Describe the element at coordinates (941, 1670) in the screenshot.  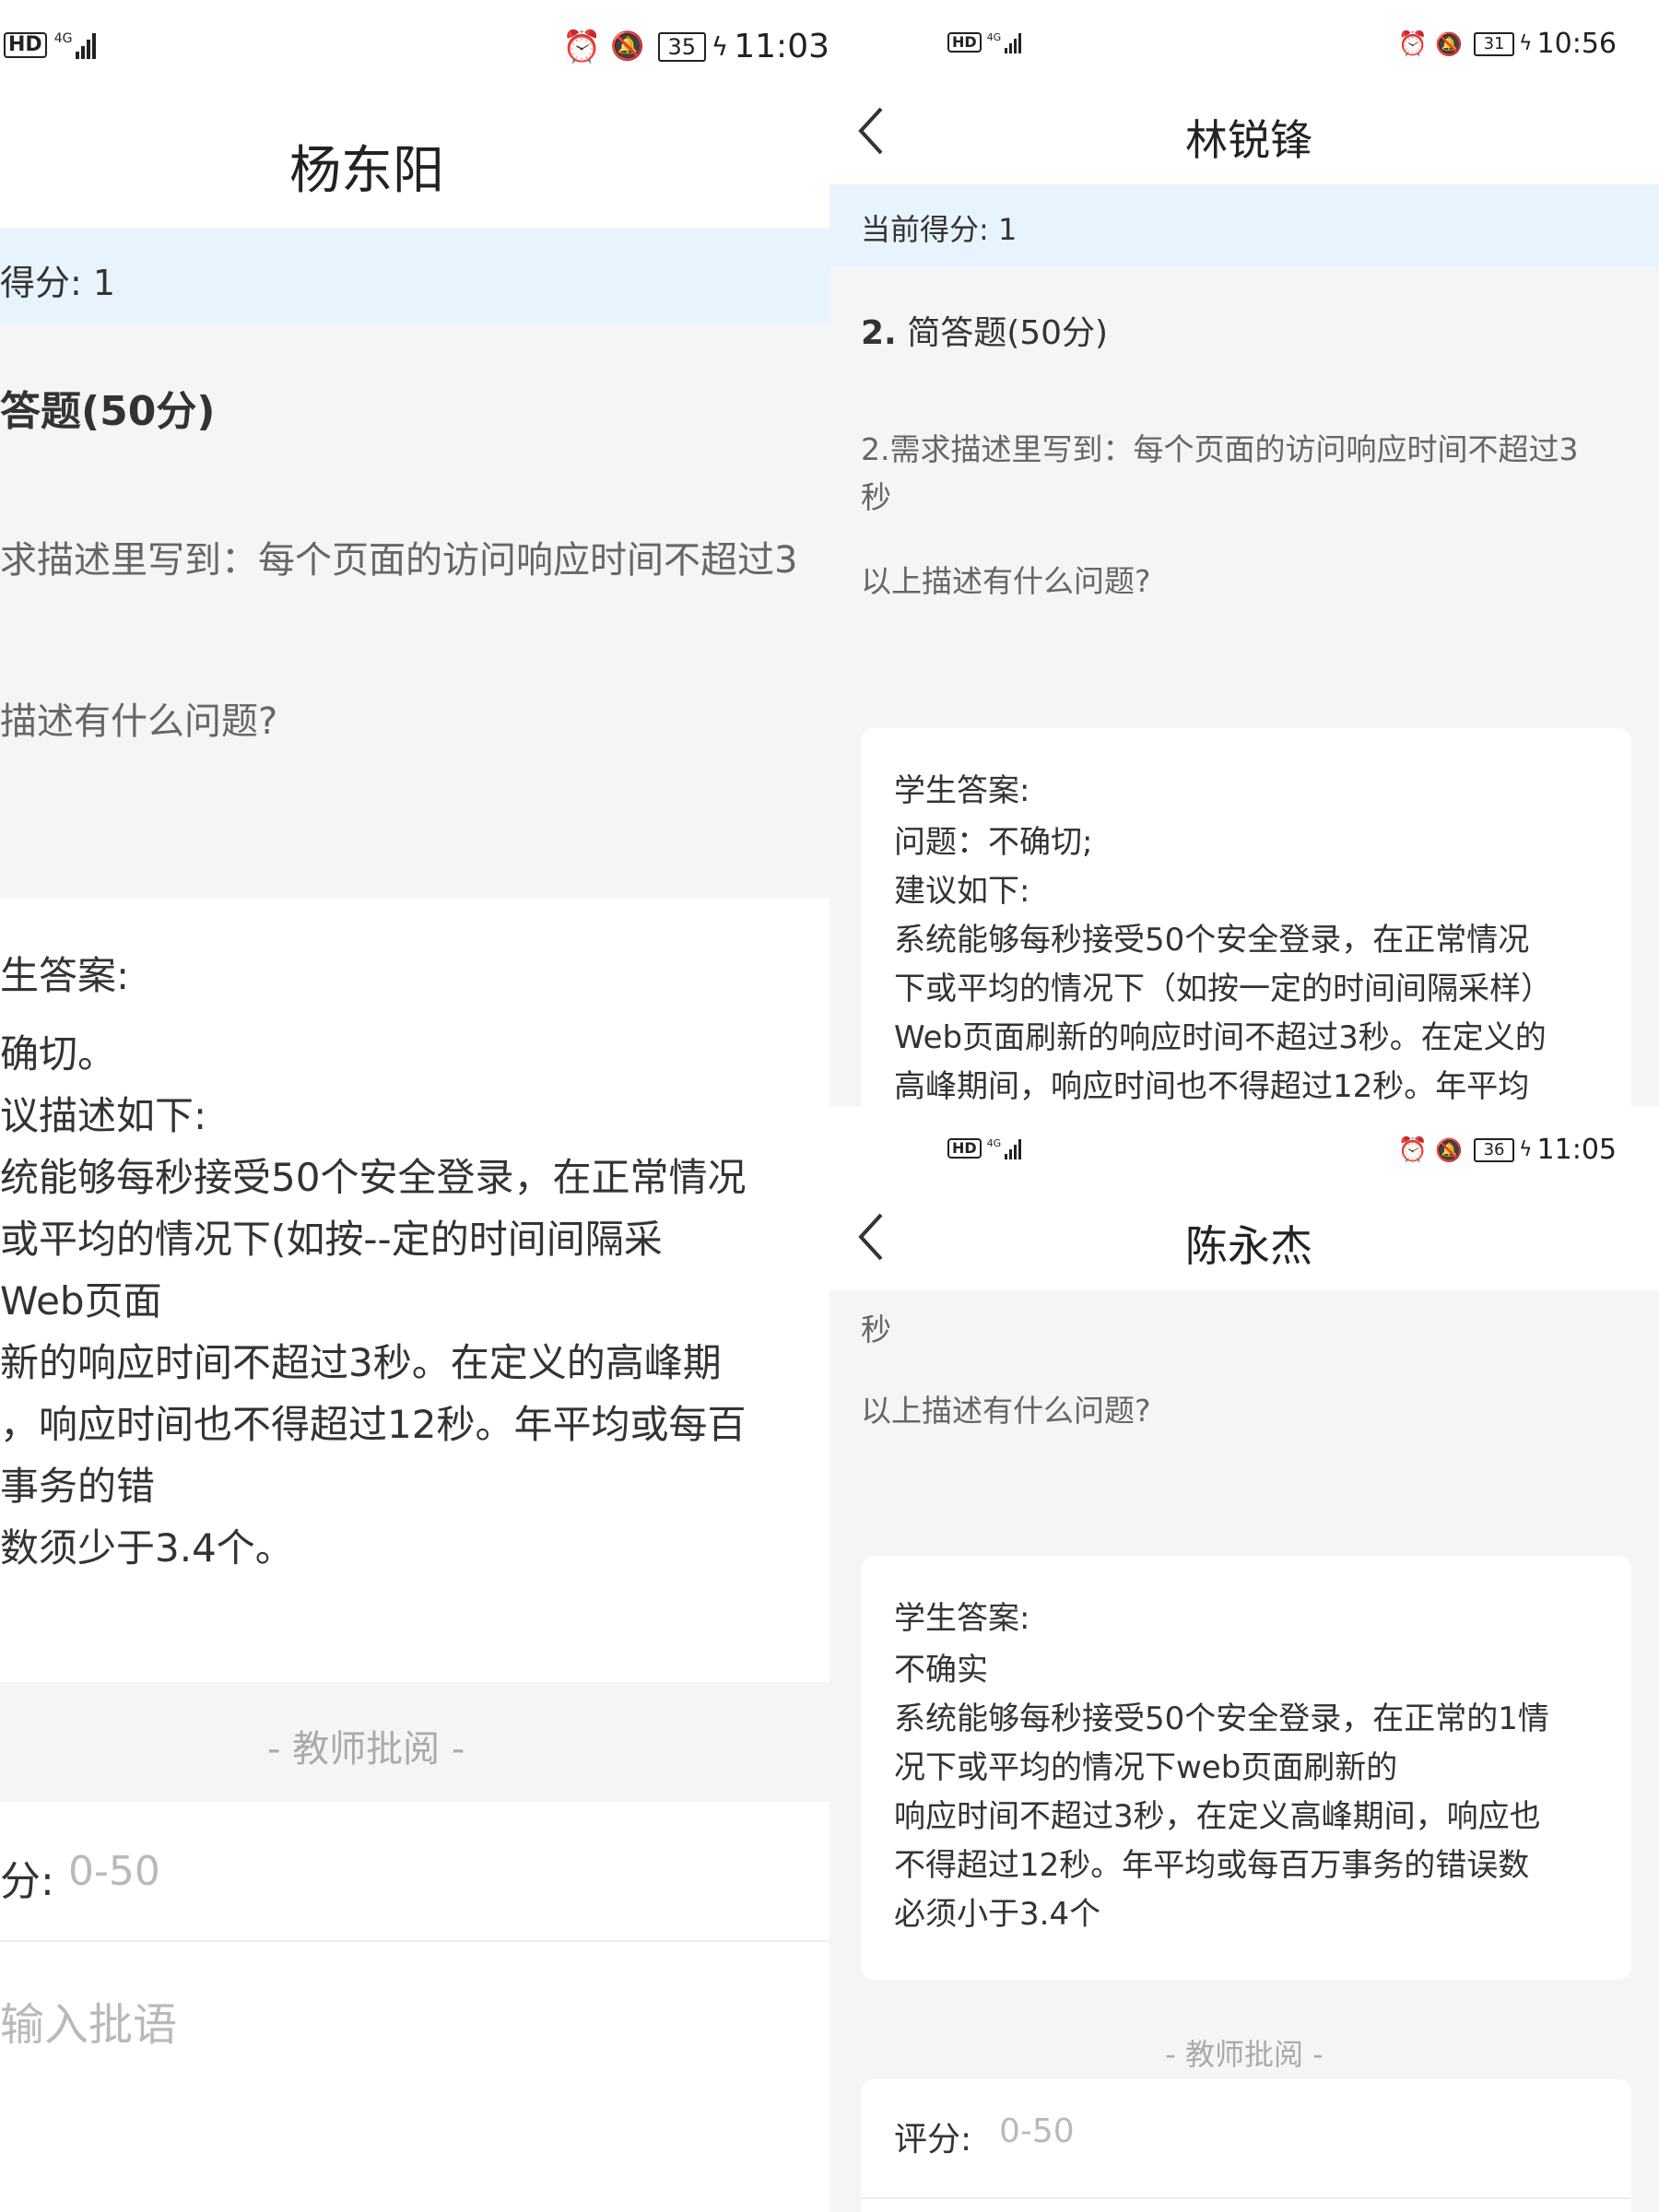
I see `text-line: 不确实` at that location.